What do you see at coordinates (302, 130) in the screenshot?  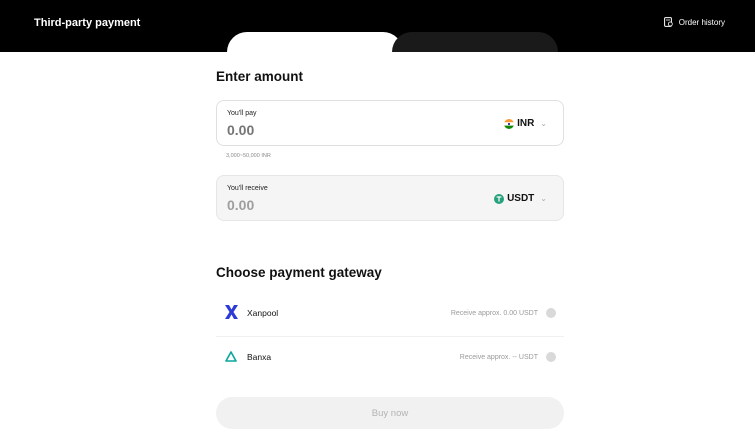 I see `pay-amount-input` at bounding box center [302, 130].